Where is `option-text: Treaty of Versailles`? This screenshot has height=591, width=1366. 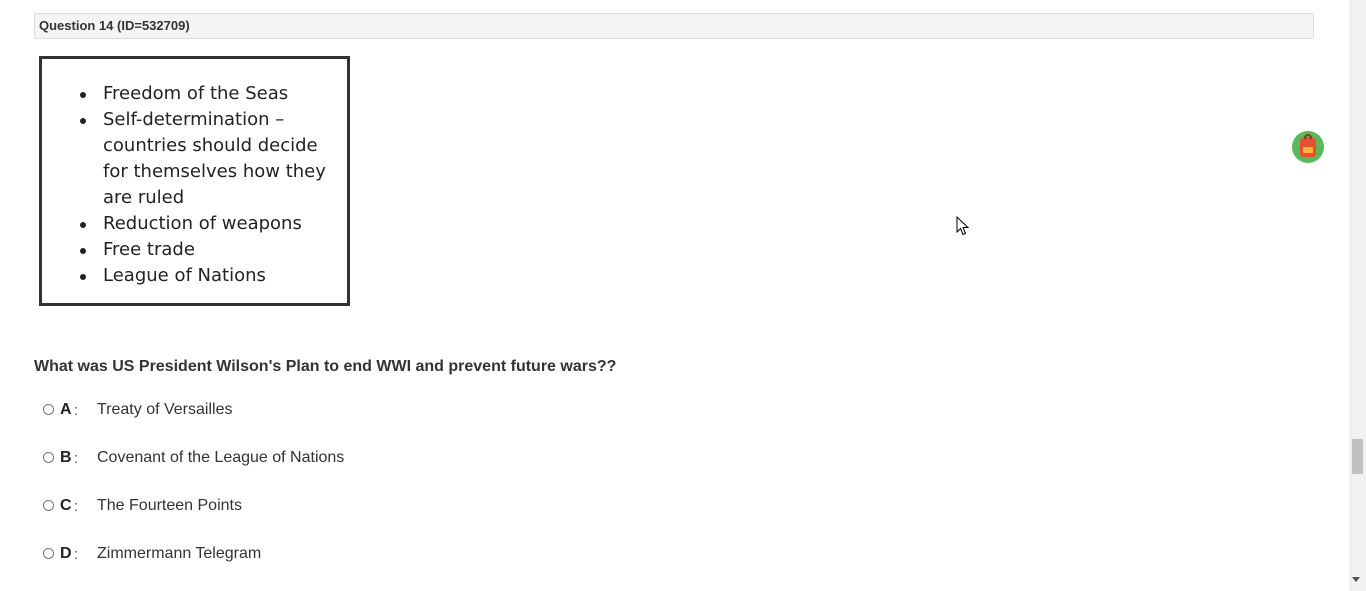 option-text: Treaty of Versailles is located at coordinates (165, 409).